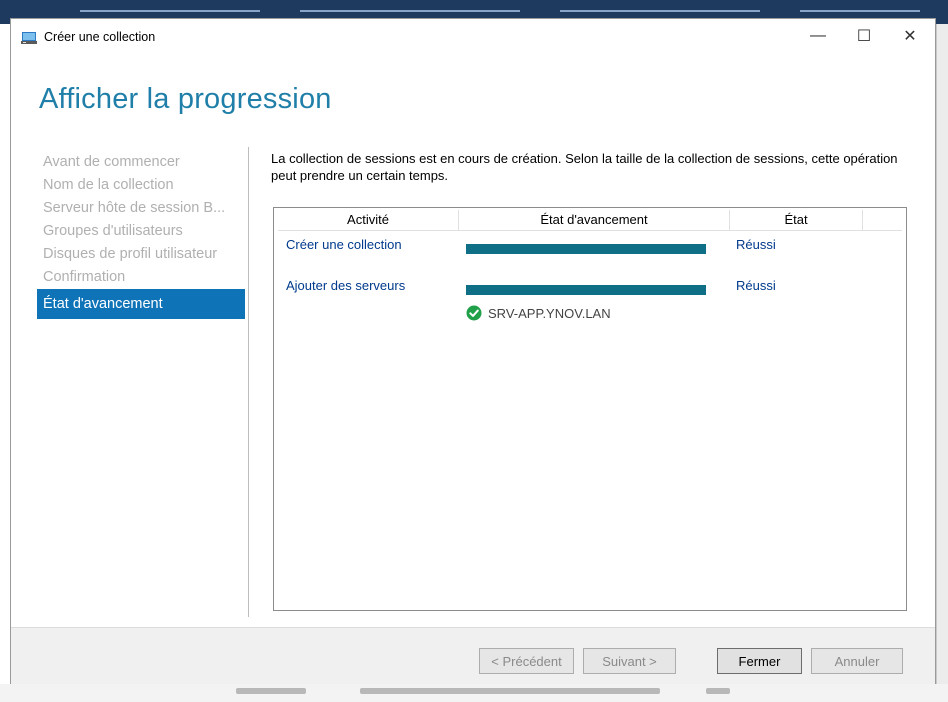 The image size is (948, 702). Describe the element at coordinates (862, 220) in the screenshot. I see `column-separator` at that location.